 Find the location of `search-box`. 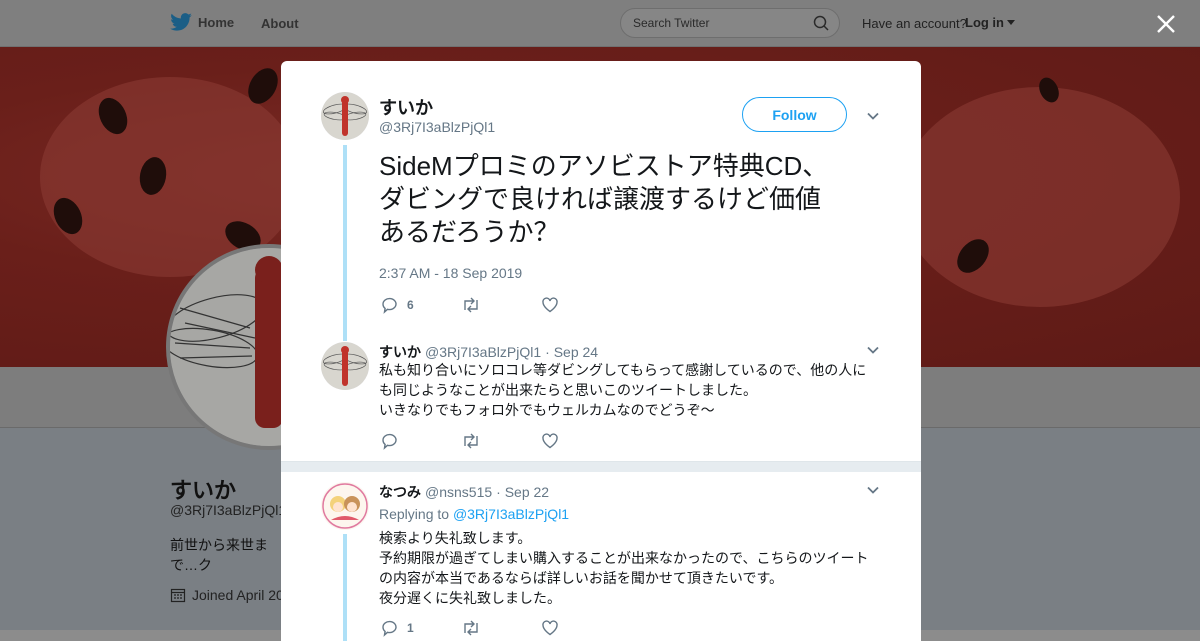

search-box is located at coordinates (730, 23).